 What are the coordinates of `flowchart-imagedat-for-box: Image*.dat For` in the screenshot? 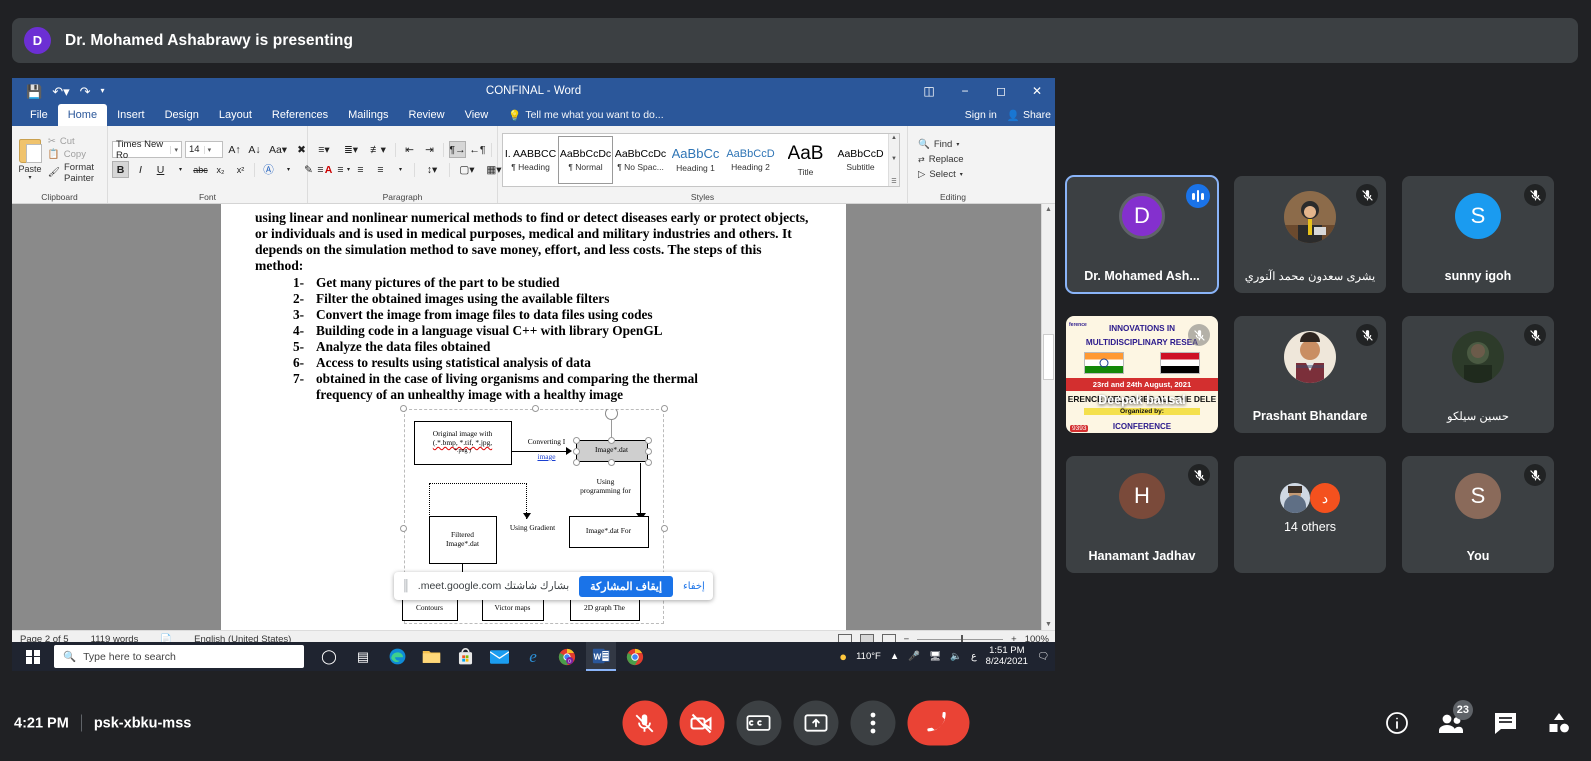 It's located at (608, 531).